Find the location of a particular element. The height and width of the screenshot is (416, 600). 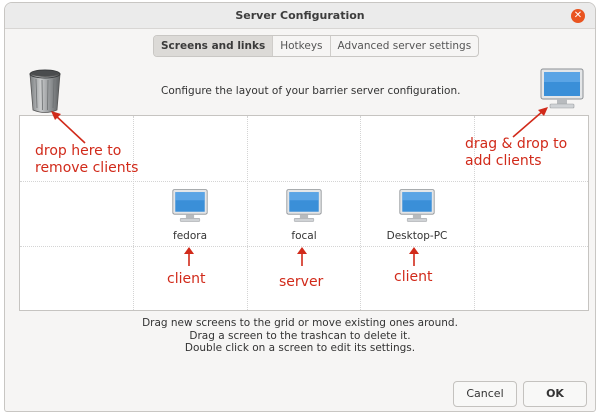

arrow-to-trash is located at coordinates (68, 127).